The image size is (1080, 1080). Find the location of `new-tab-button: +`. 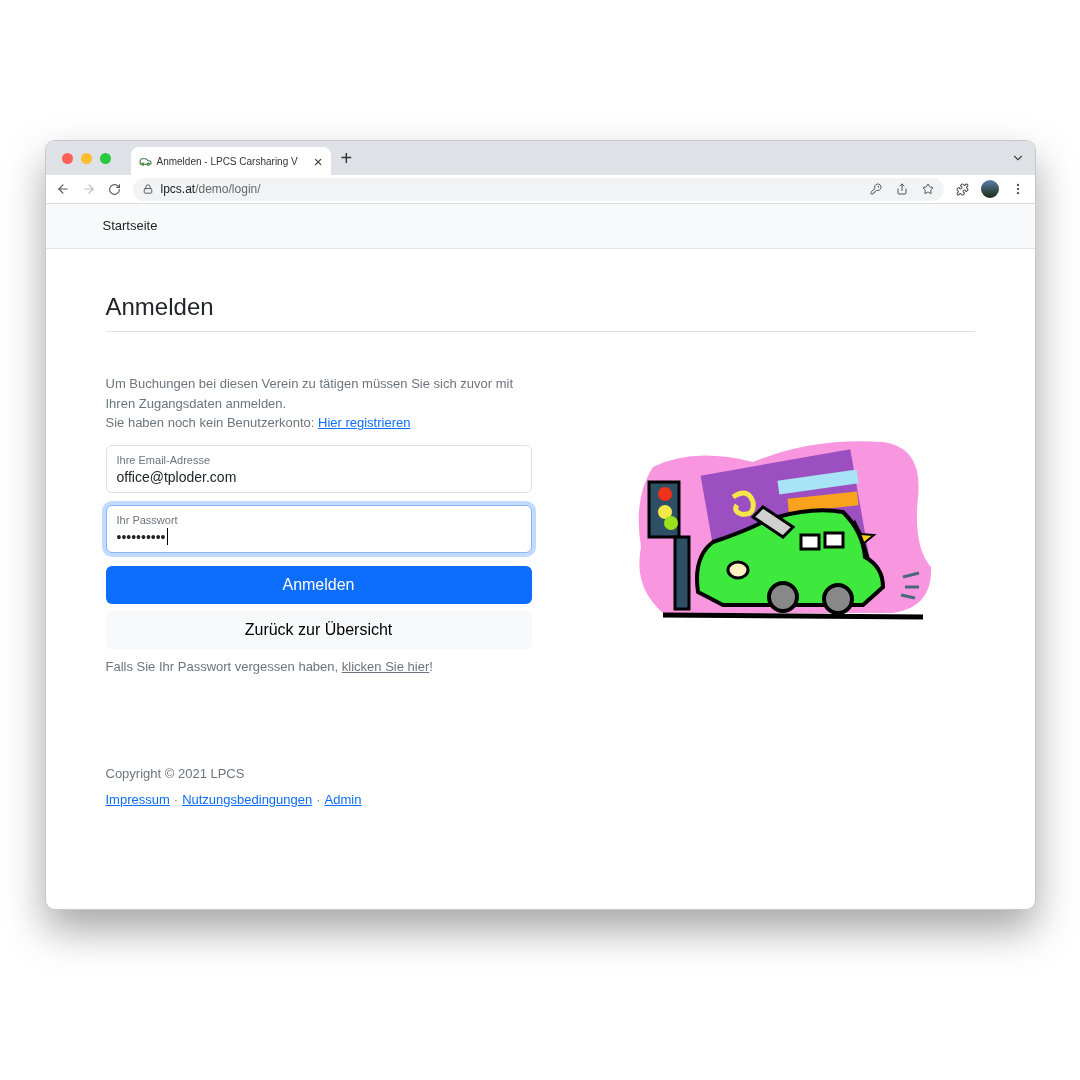

new-tab-button: + is located at coordinates (346, 158).